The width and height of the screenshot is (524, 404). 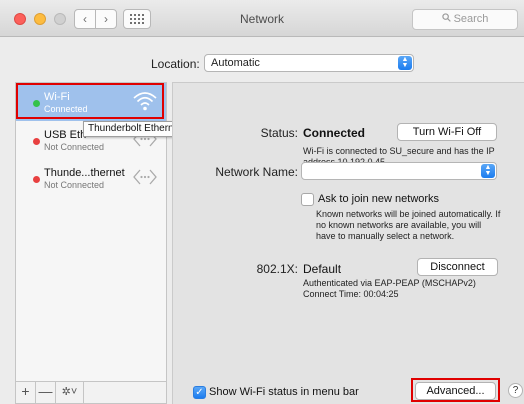 What do you see at coordinates (91, 393) in the screenshot?
I see `service-list-controls: + — ✲˅` at bounding box center [91, 393].